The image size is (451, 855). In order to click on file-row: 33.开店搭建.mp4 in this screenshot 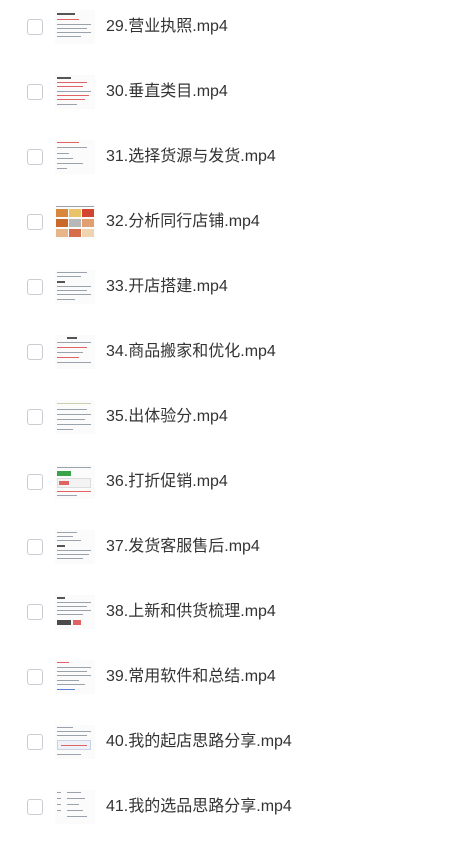, I will do `click(225, 302)`.